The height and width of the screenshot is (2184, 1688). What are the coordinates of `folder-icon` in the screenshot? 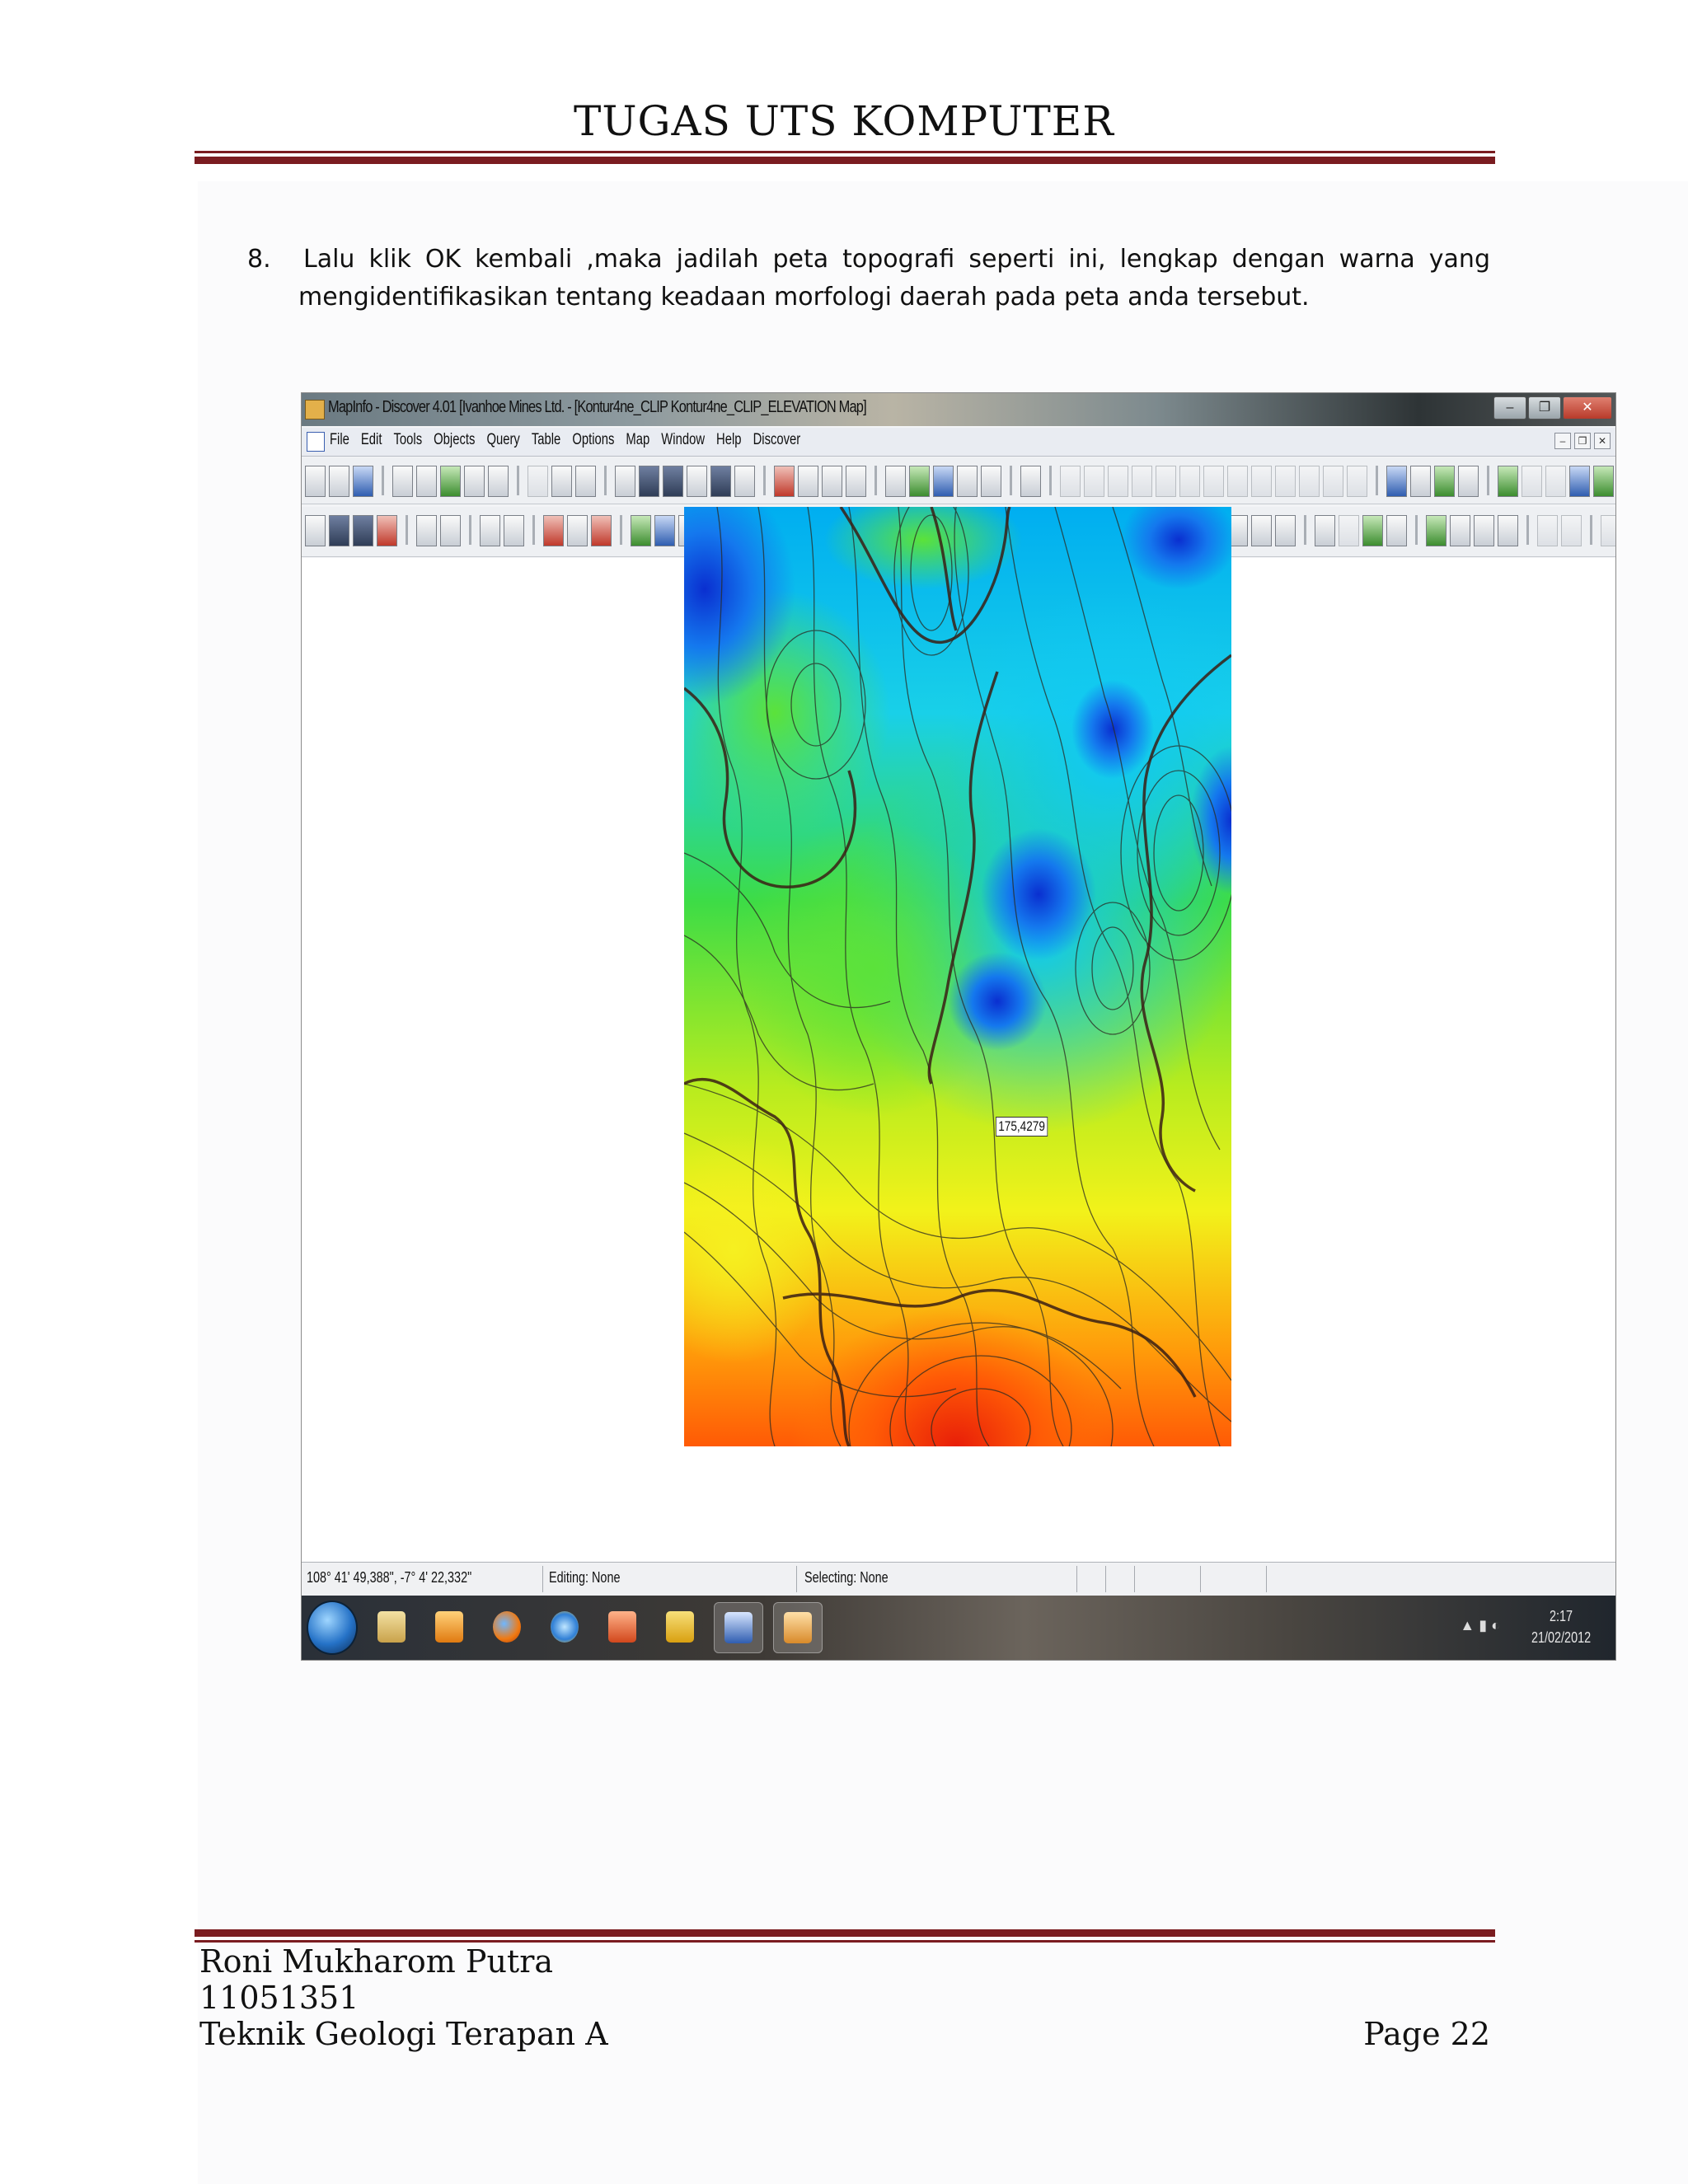 It's located at (392, 1627).